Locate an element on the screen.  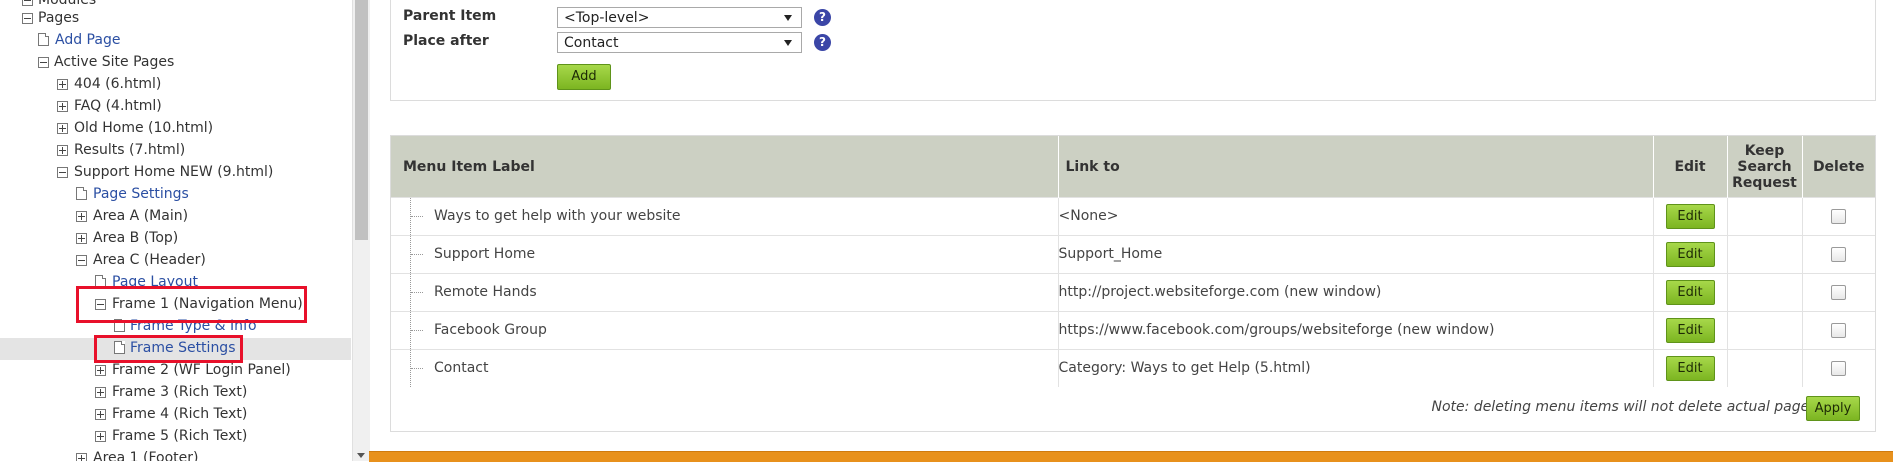
tree-item-faq: FAQ (4.html) is located at coordinates (109, 106).